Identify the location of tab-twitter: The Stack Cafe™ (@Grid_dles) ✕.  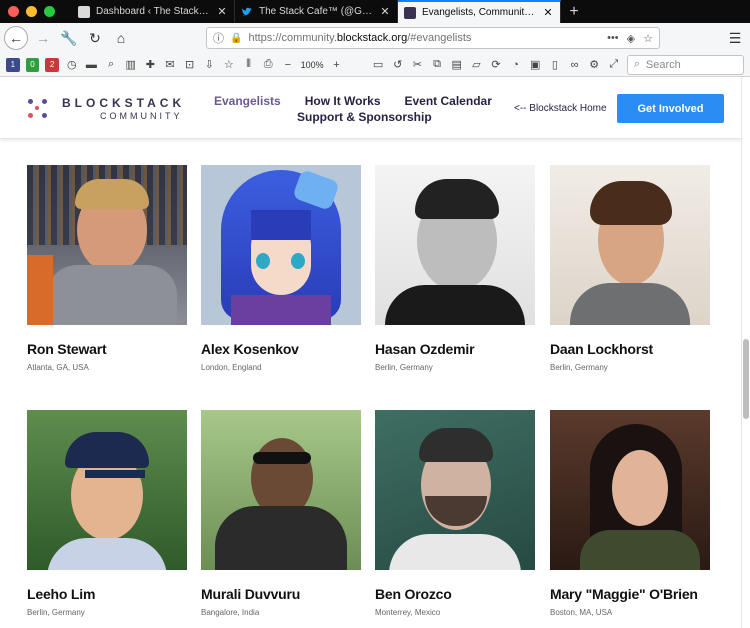
(316, 11).